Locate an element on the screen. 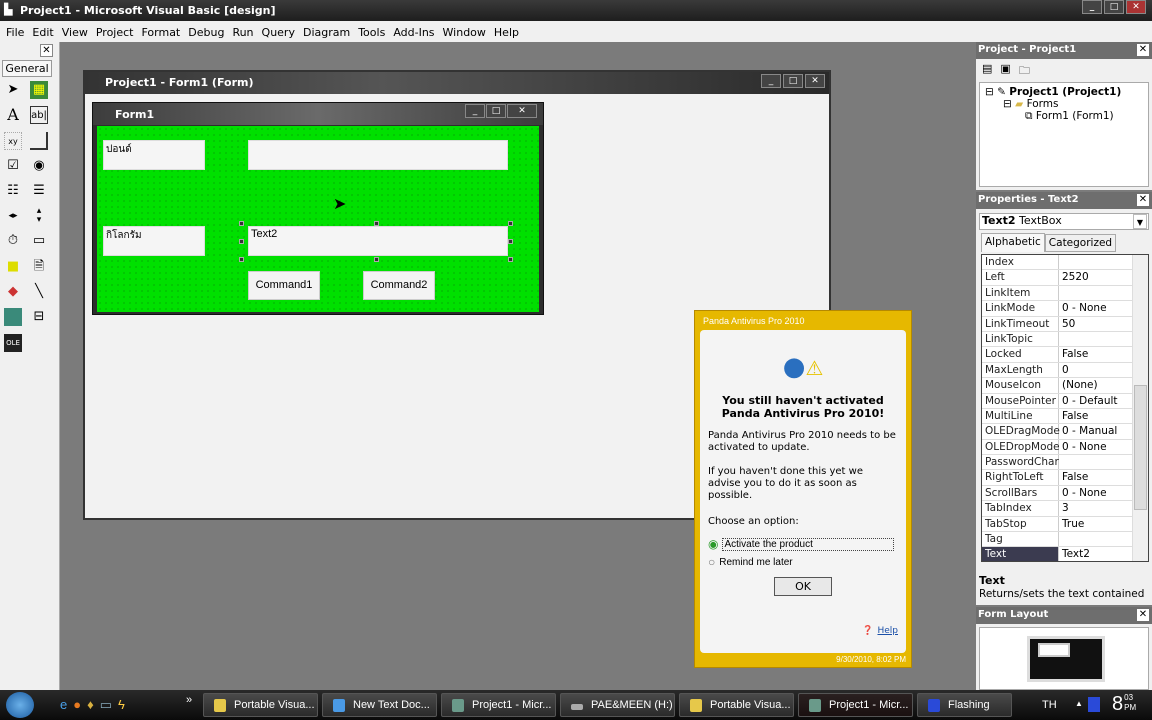 This screenshot has width=1152, height=720. property-value: (None) is located at coordinates (1094, 385).